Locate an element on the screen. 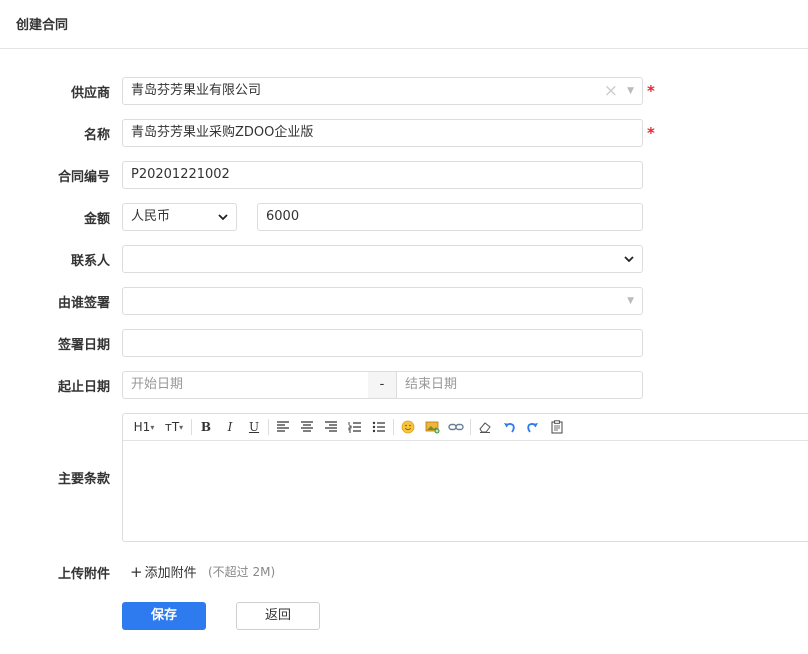  align-left-button is located at coordinates (283, 427).